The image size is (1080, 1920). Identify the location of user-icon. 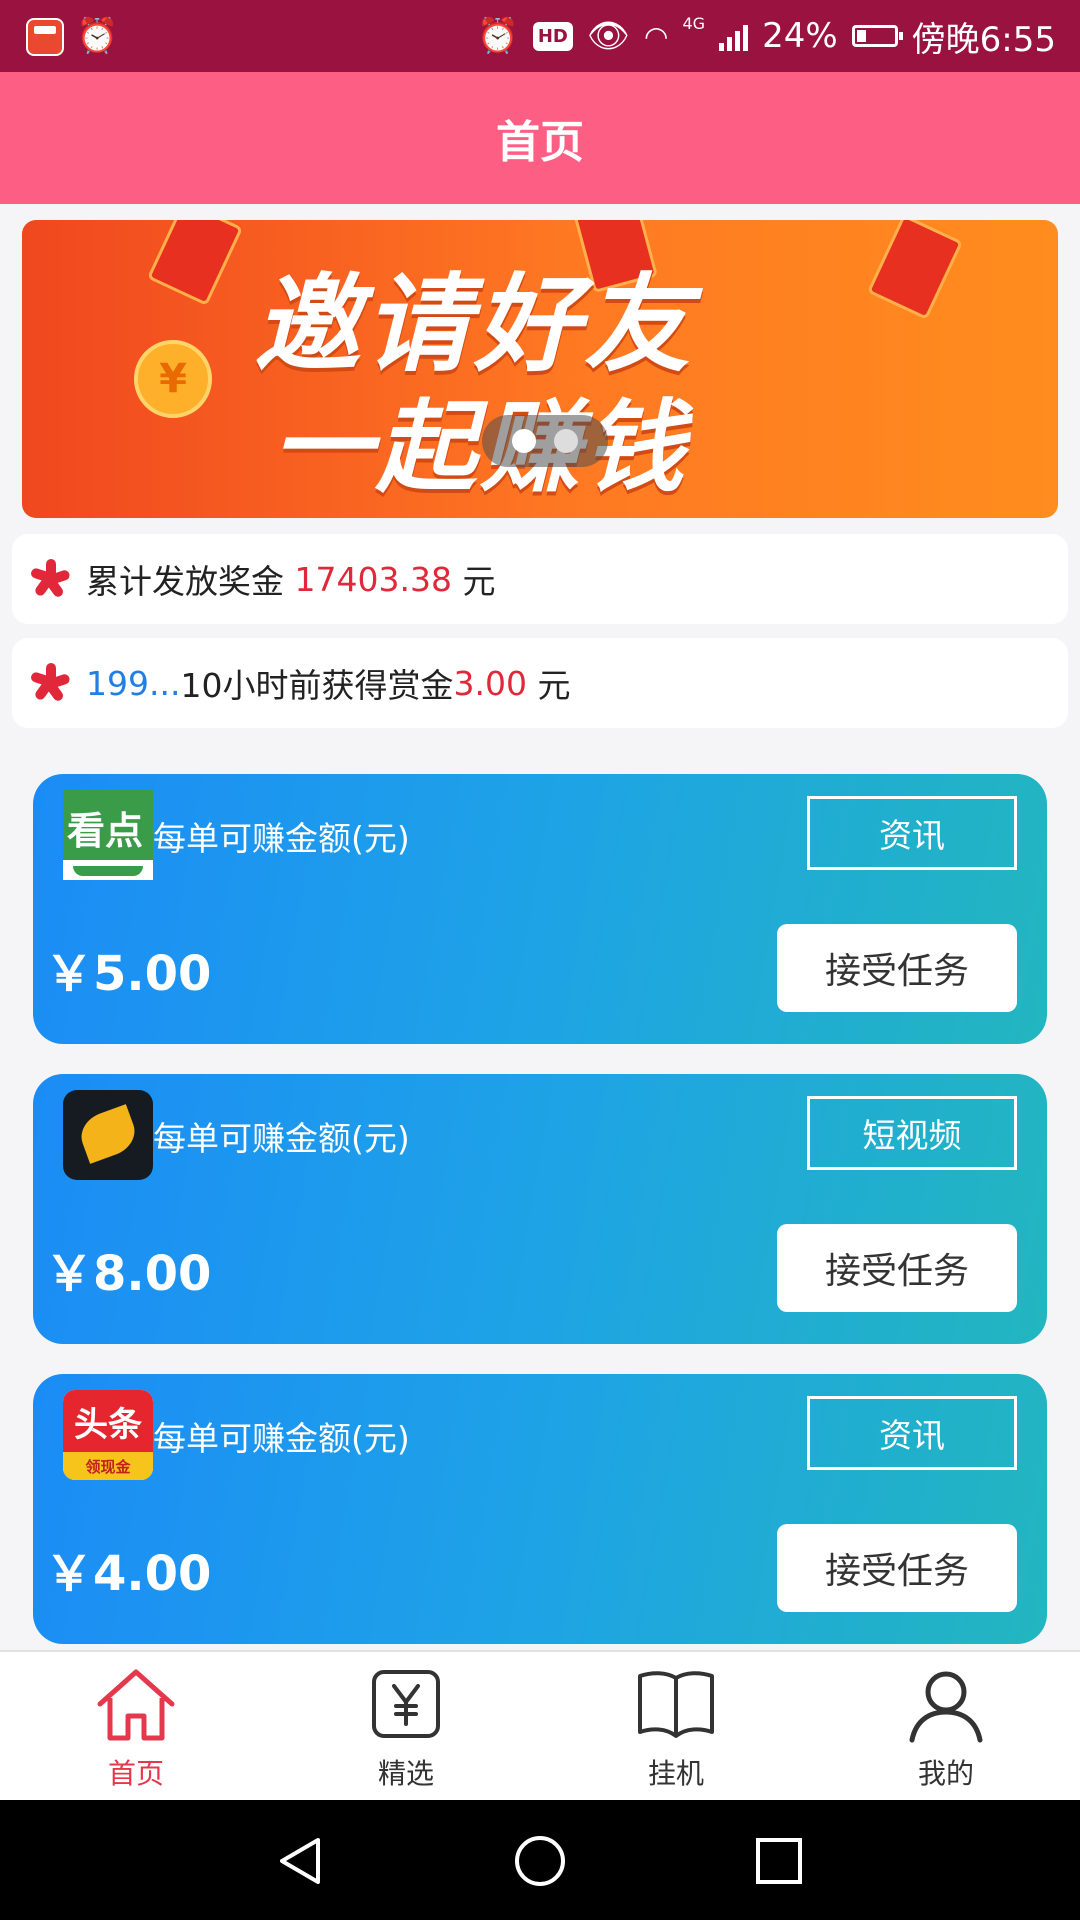
(946, 1707).